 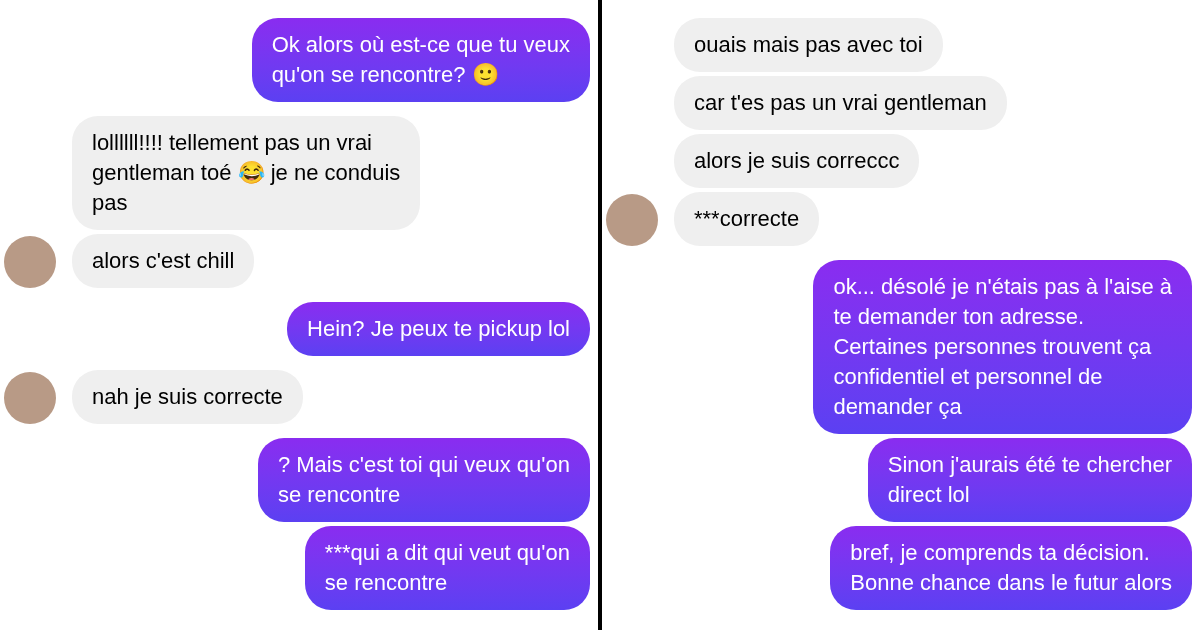 What do you see at coordinates (246, 173) in the screenshot?
I see `received-message: lollllll!!!! tellement pas un vrai gentleman toé 😂 je ne conduis pas` at bounding box center [246, 173].